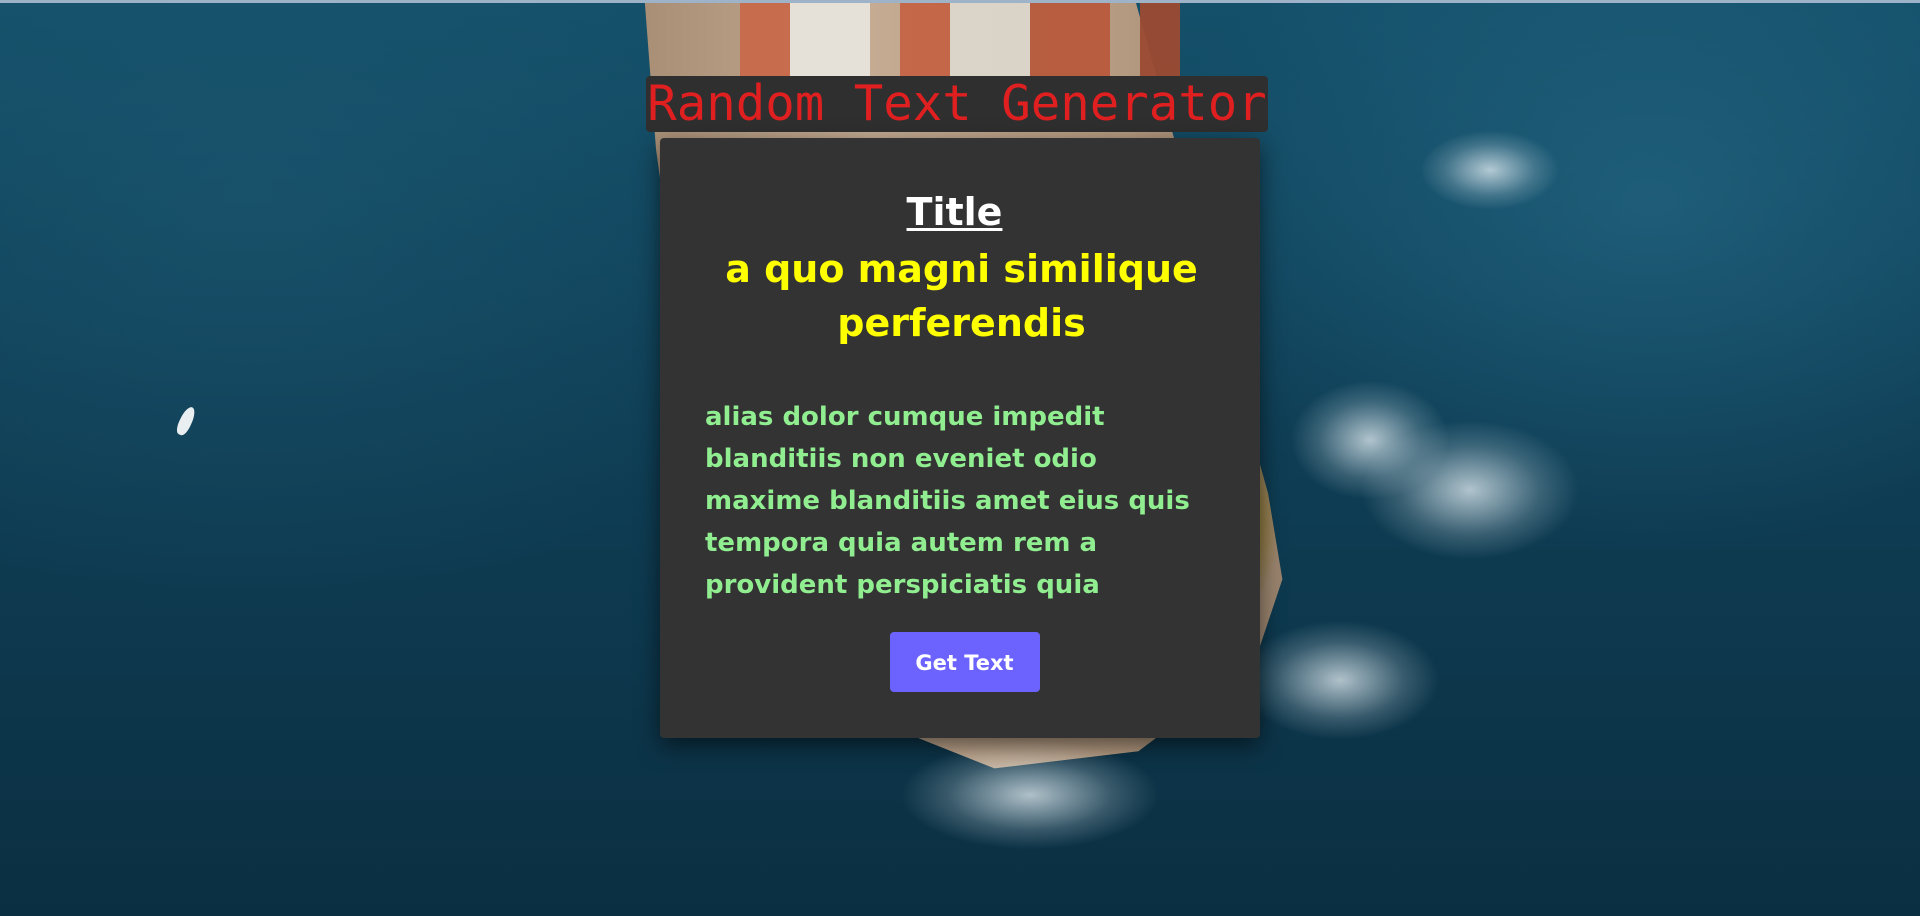 The height and width of the screenshot is (916, 1920). I want to click on window-top-border, so click(960, 1).